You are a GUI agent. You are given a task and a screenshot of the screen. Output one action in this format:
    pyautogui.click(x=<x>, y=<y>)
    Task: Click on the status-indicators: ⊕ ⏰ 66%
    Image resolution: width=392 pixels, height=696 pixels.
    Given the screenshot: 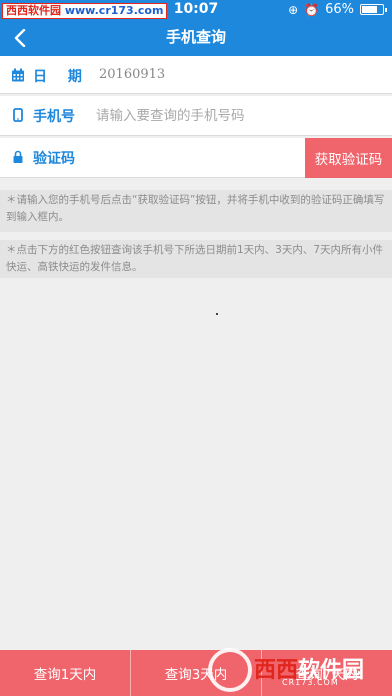 What is the action you would take?
    pyautogui.click(x=337, y=9)
    